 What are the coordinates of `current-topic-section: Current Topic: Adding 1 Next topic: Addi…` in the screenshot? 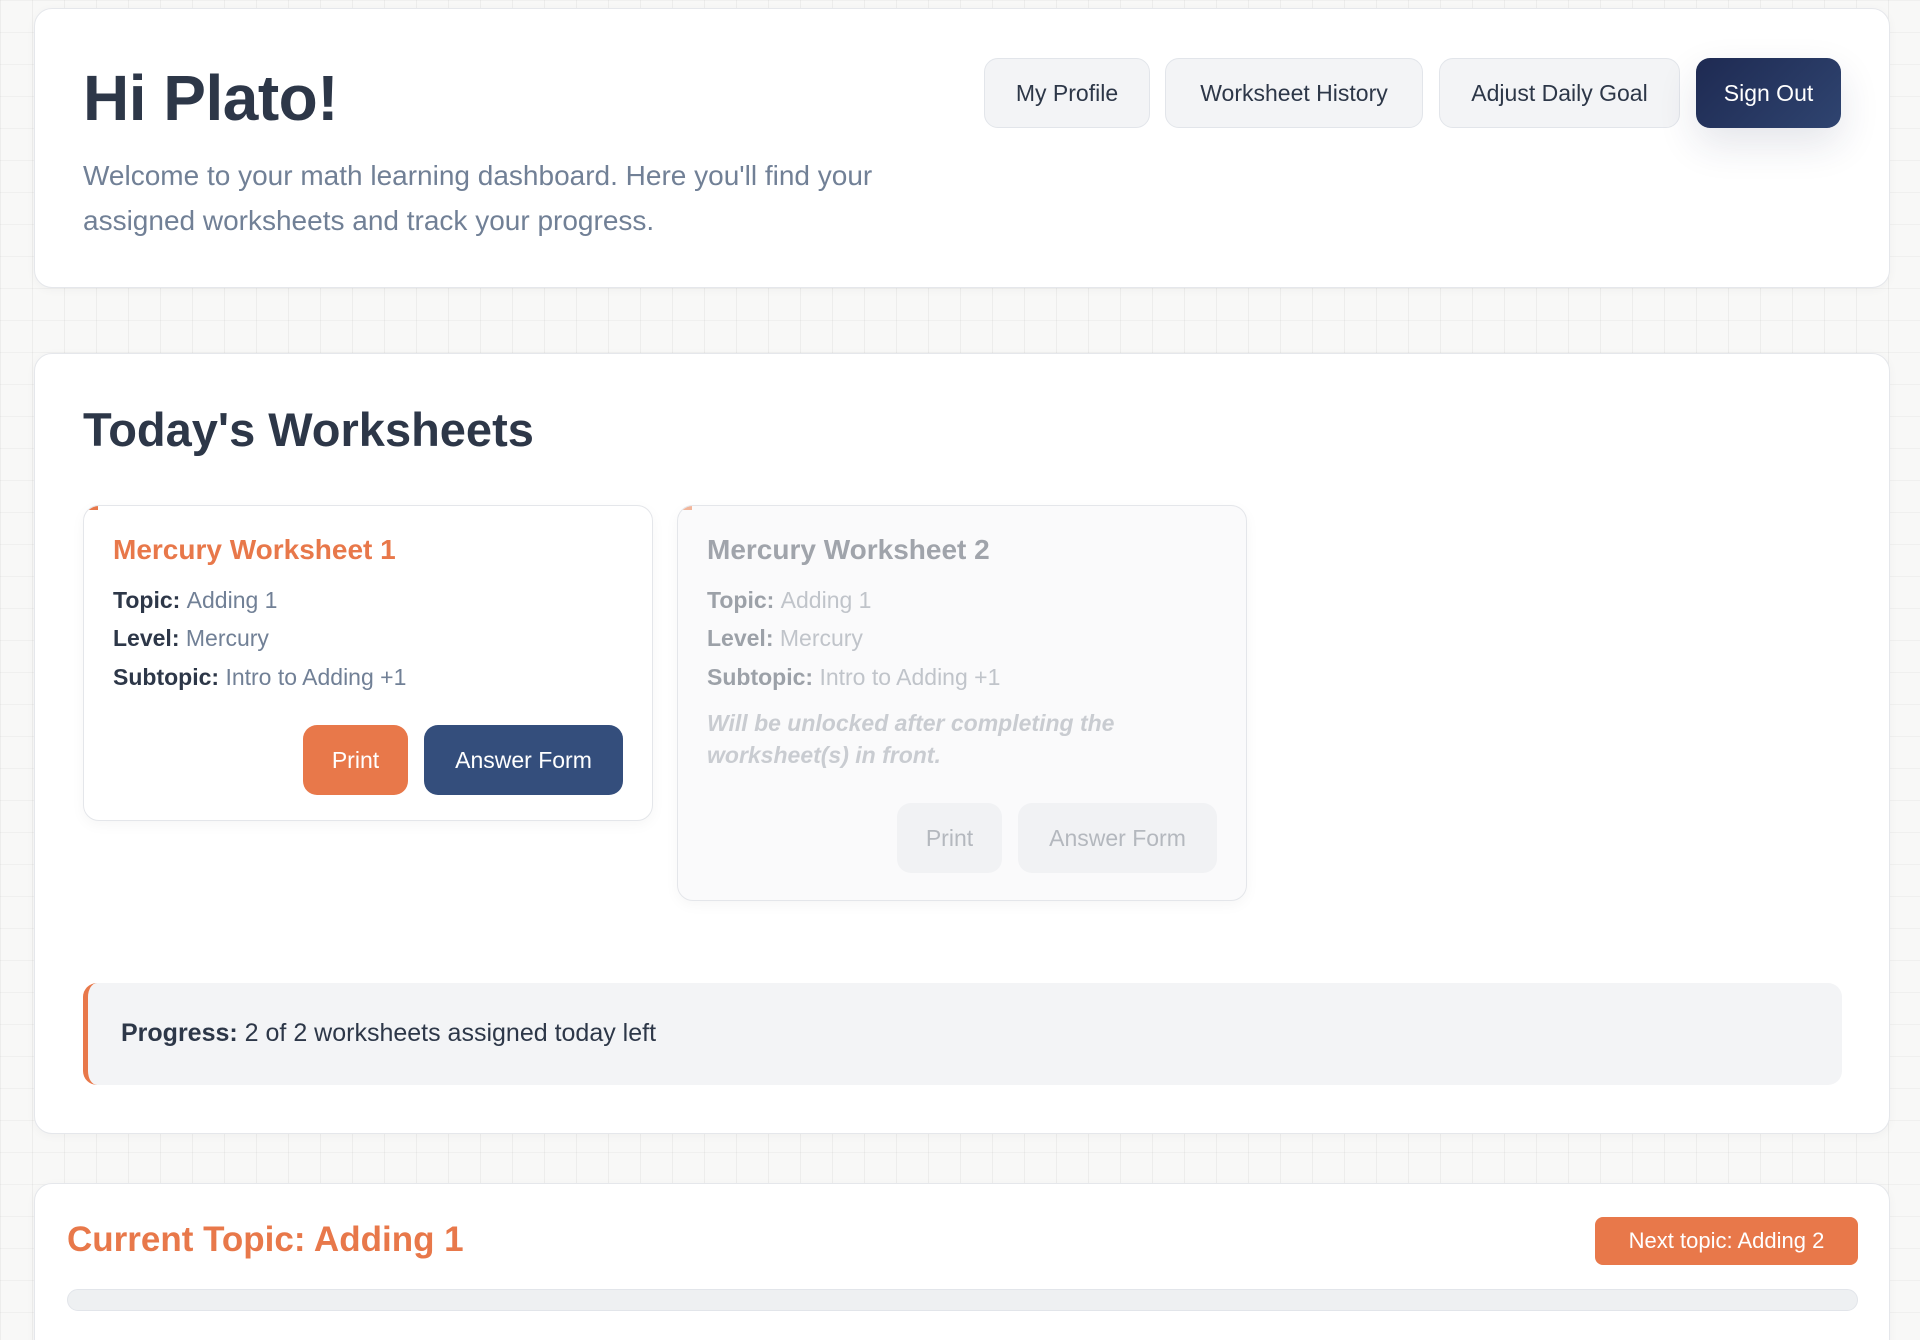 It's located at (962, 1261).